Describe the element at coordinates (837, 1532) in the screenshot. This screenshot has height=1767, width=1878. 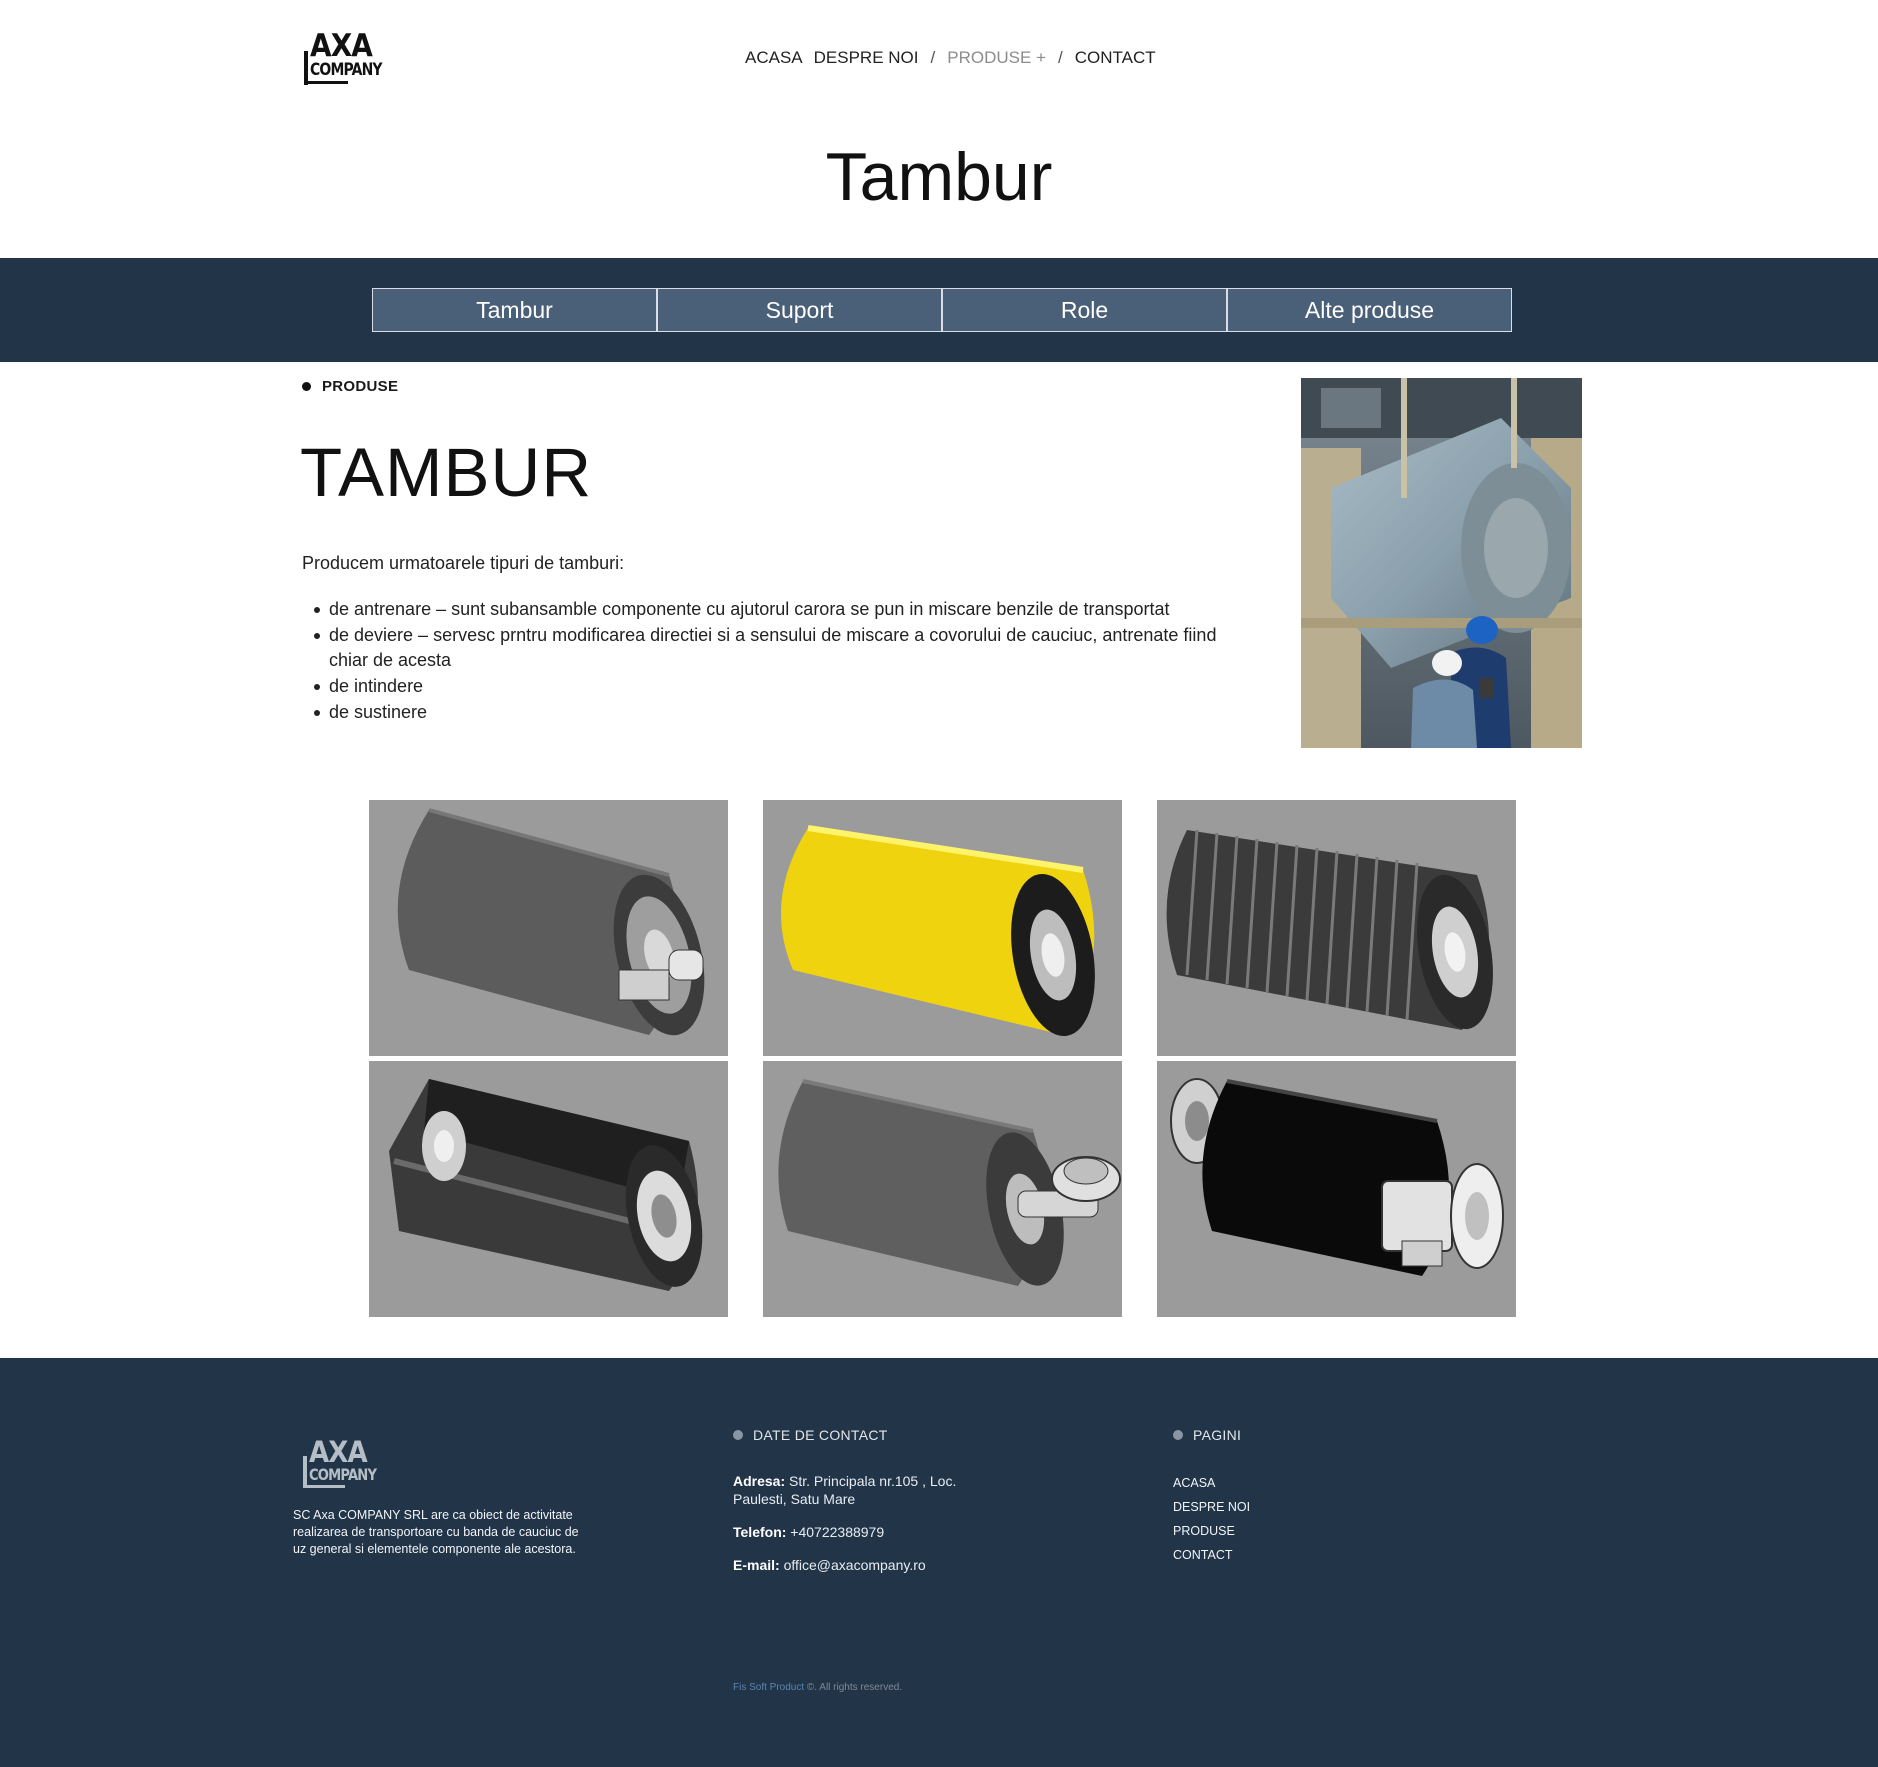
I see `phone-value: +40722388979` at that location.